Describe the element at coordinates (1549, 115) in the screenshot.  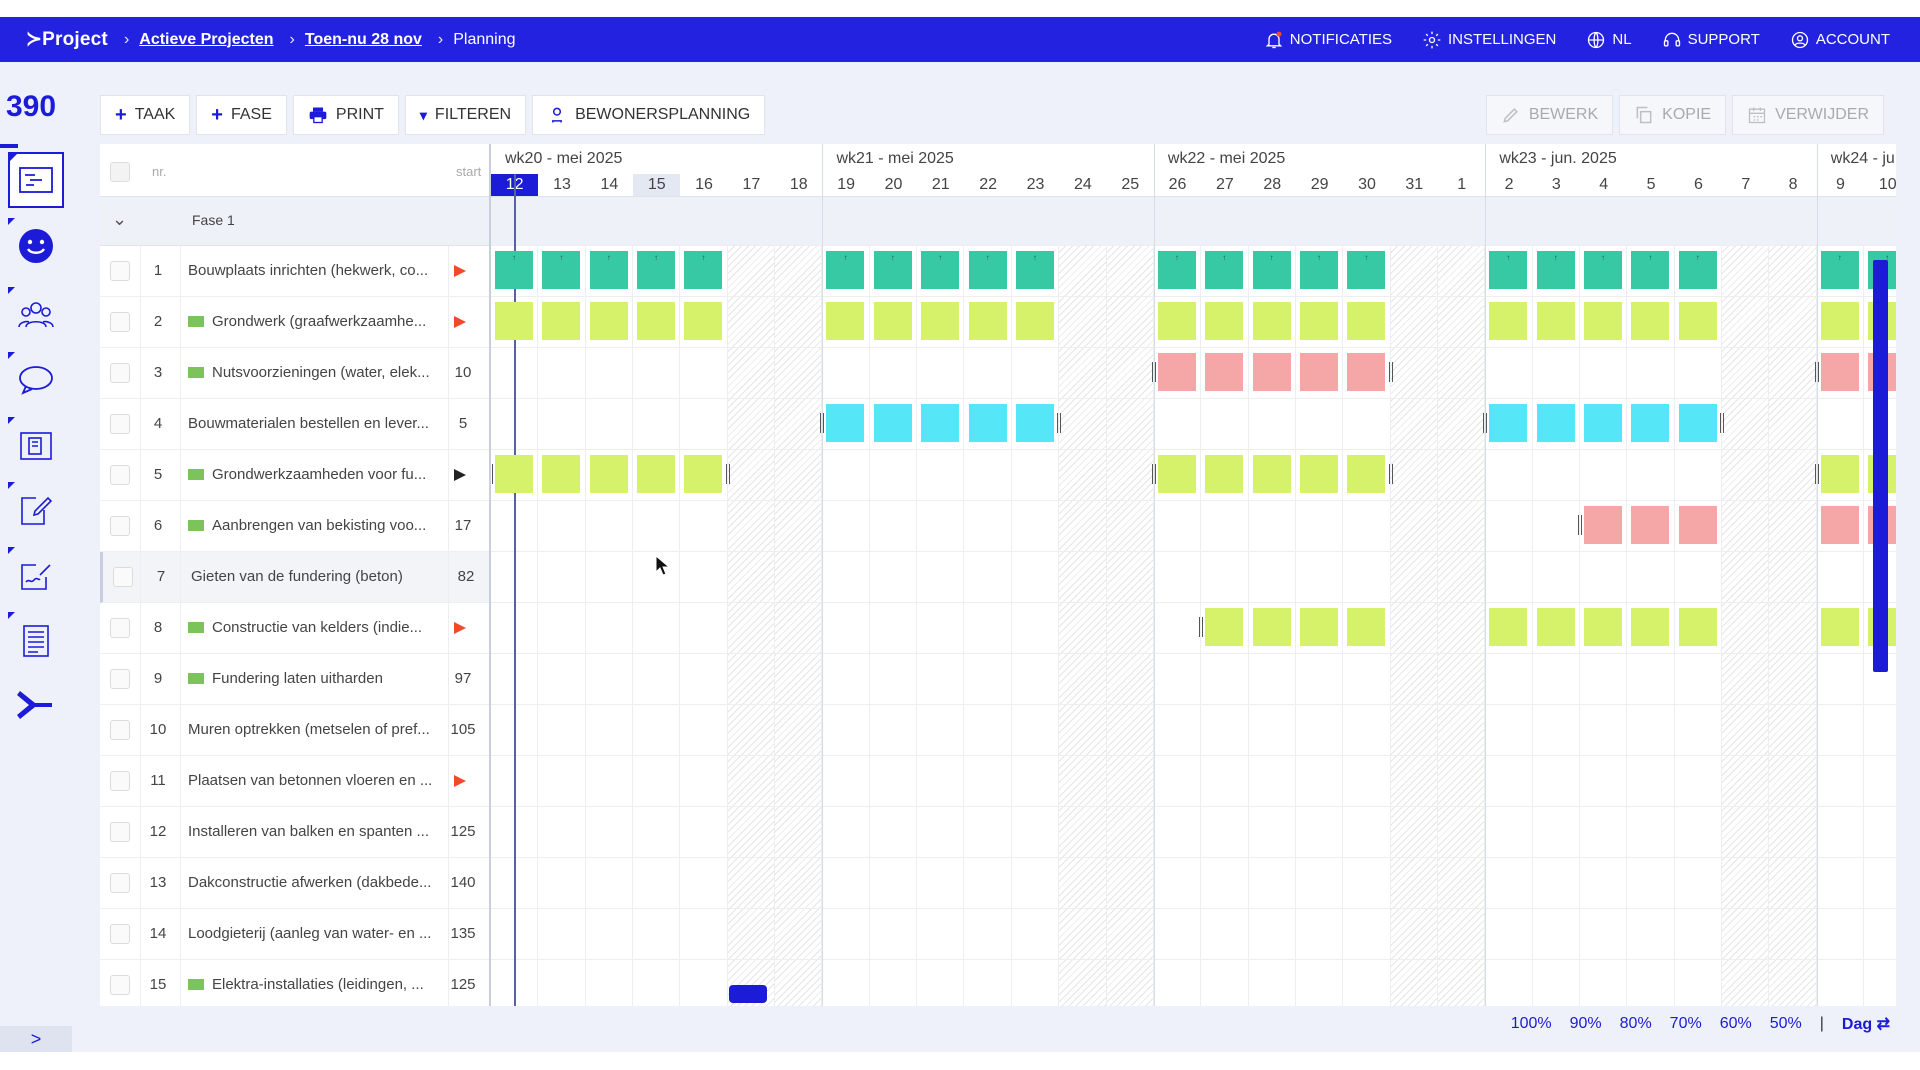
I see `edit-button: BEWERK` at that location.